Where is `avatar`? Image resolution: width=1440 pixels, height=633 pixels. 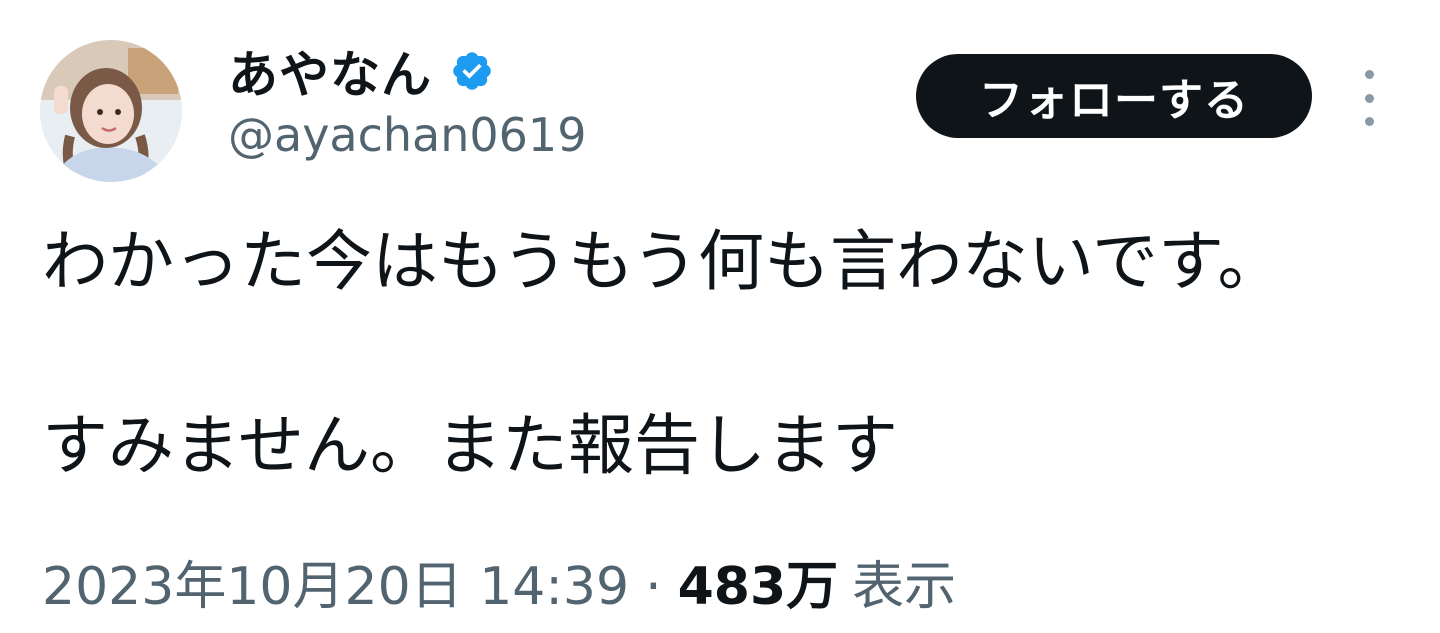 avatar is located at coordinates (111, 111).